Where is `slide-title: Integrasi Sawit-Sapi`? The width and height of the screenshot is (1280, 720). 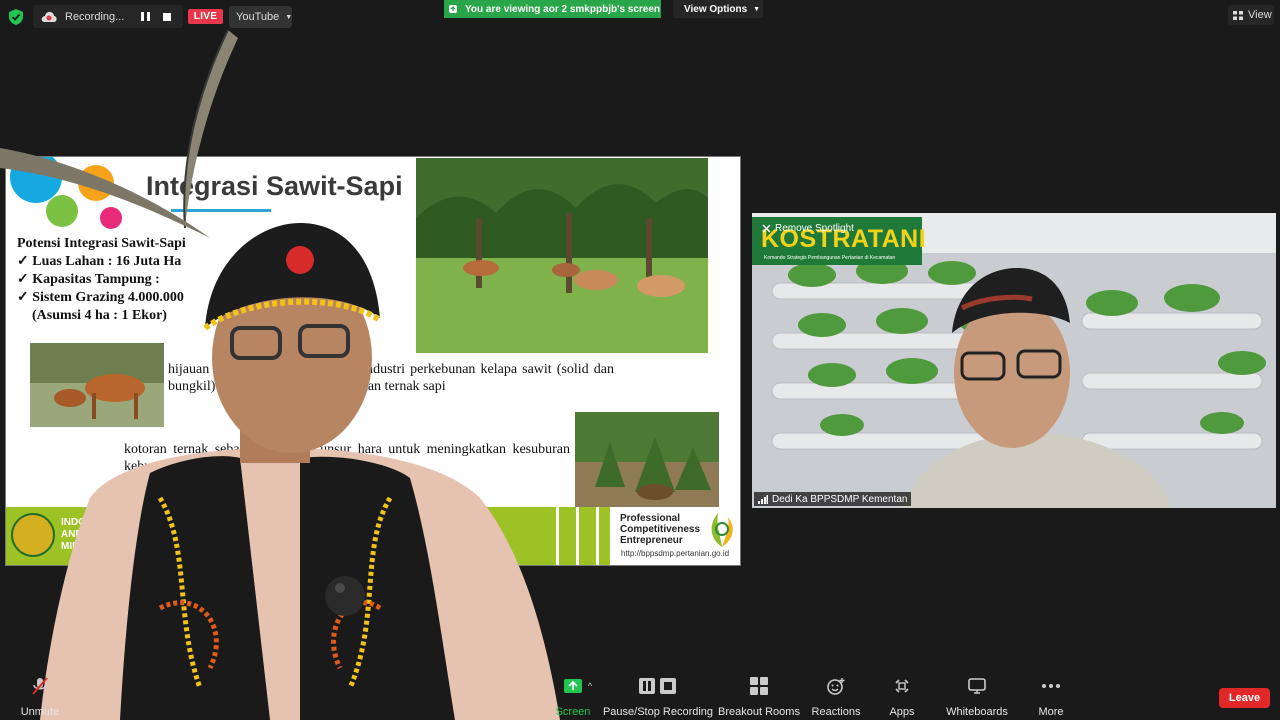 slide-title: Integrasi Sawit-Sapi is located at coordinates (274, 186).